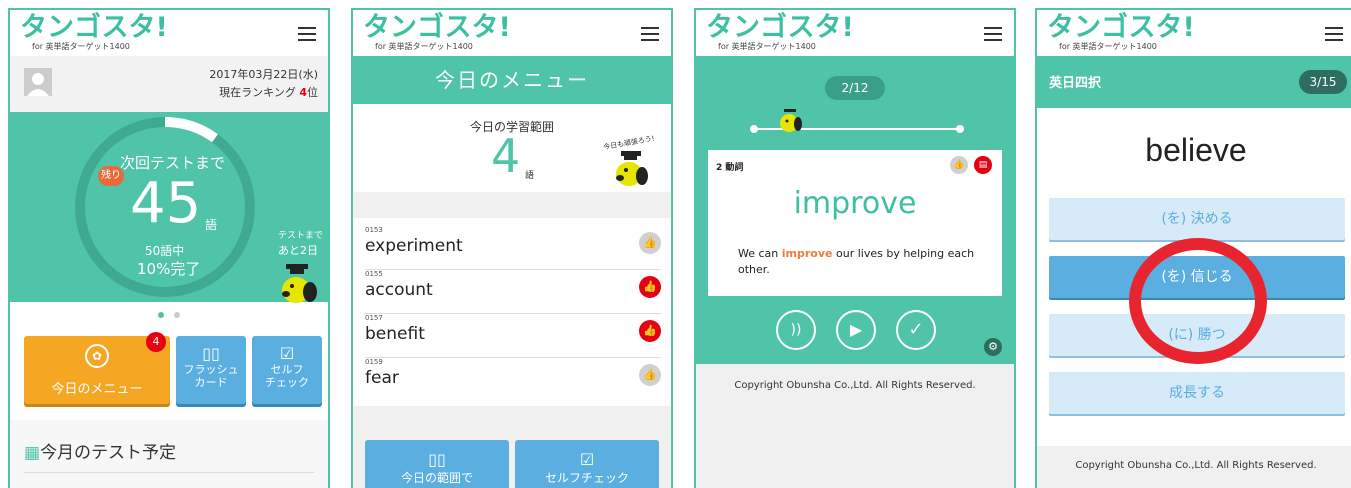 The image size is (1351, 488). I want to click on quiz-header: 英日四択 3/15, so click(1194, 82).